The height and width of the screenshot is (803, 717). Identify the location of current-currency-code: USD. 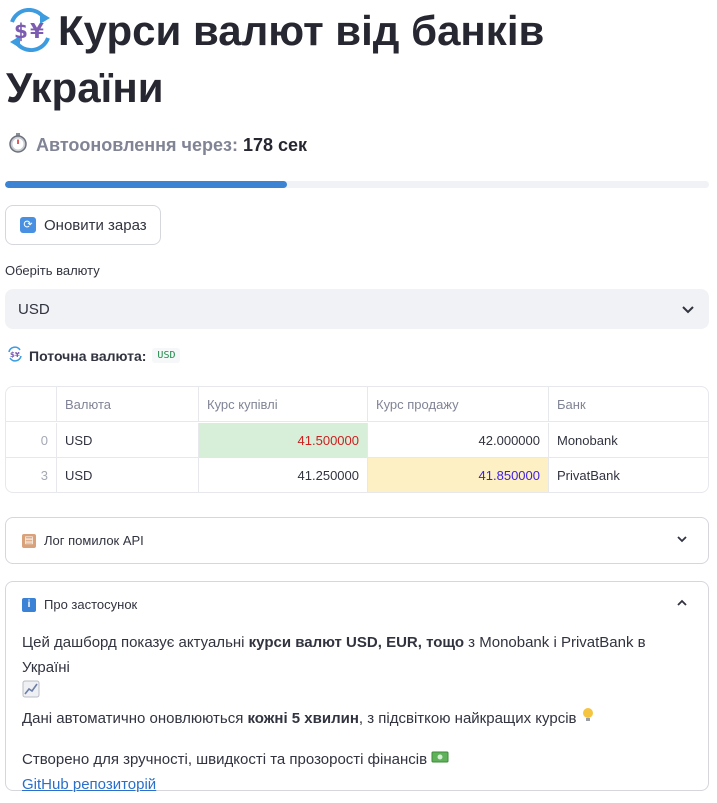
(166, 355).